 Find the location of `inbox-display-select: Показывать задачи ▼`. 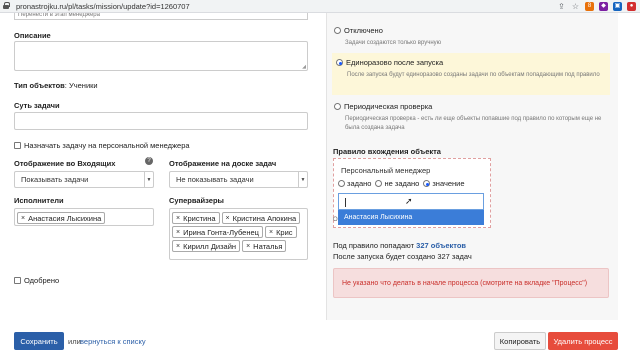

inbox-display-select: Показывать задачи ▼ is located at coordinates (84, 179).